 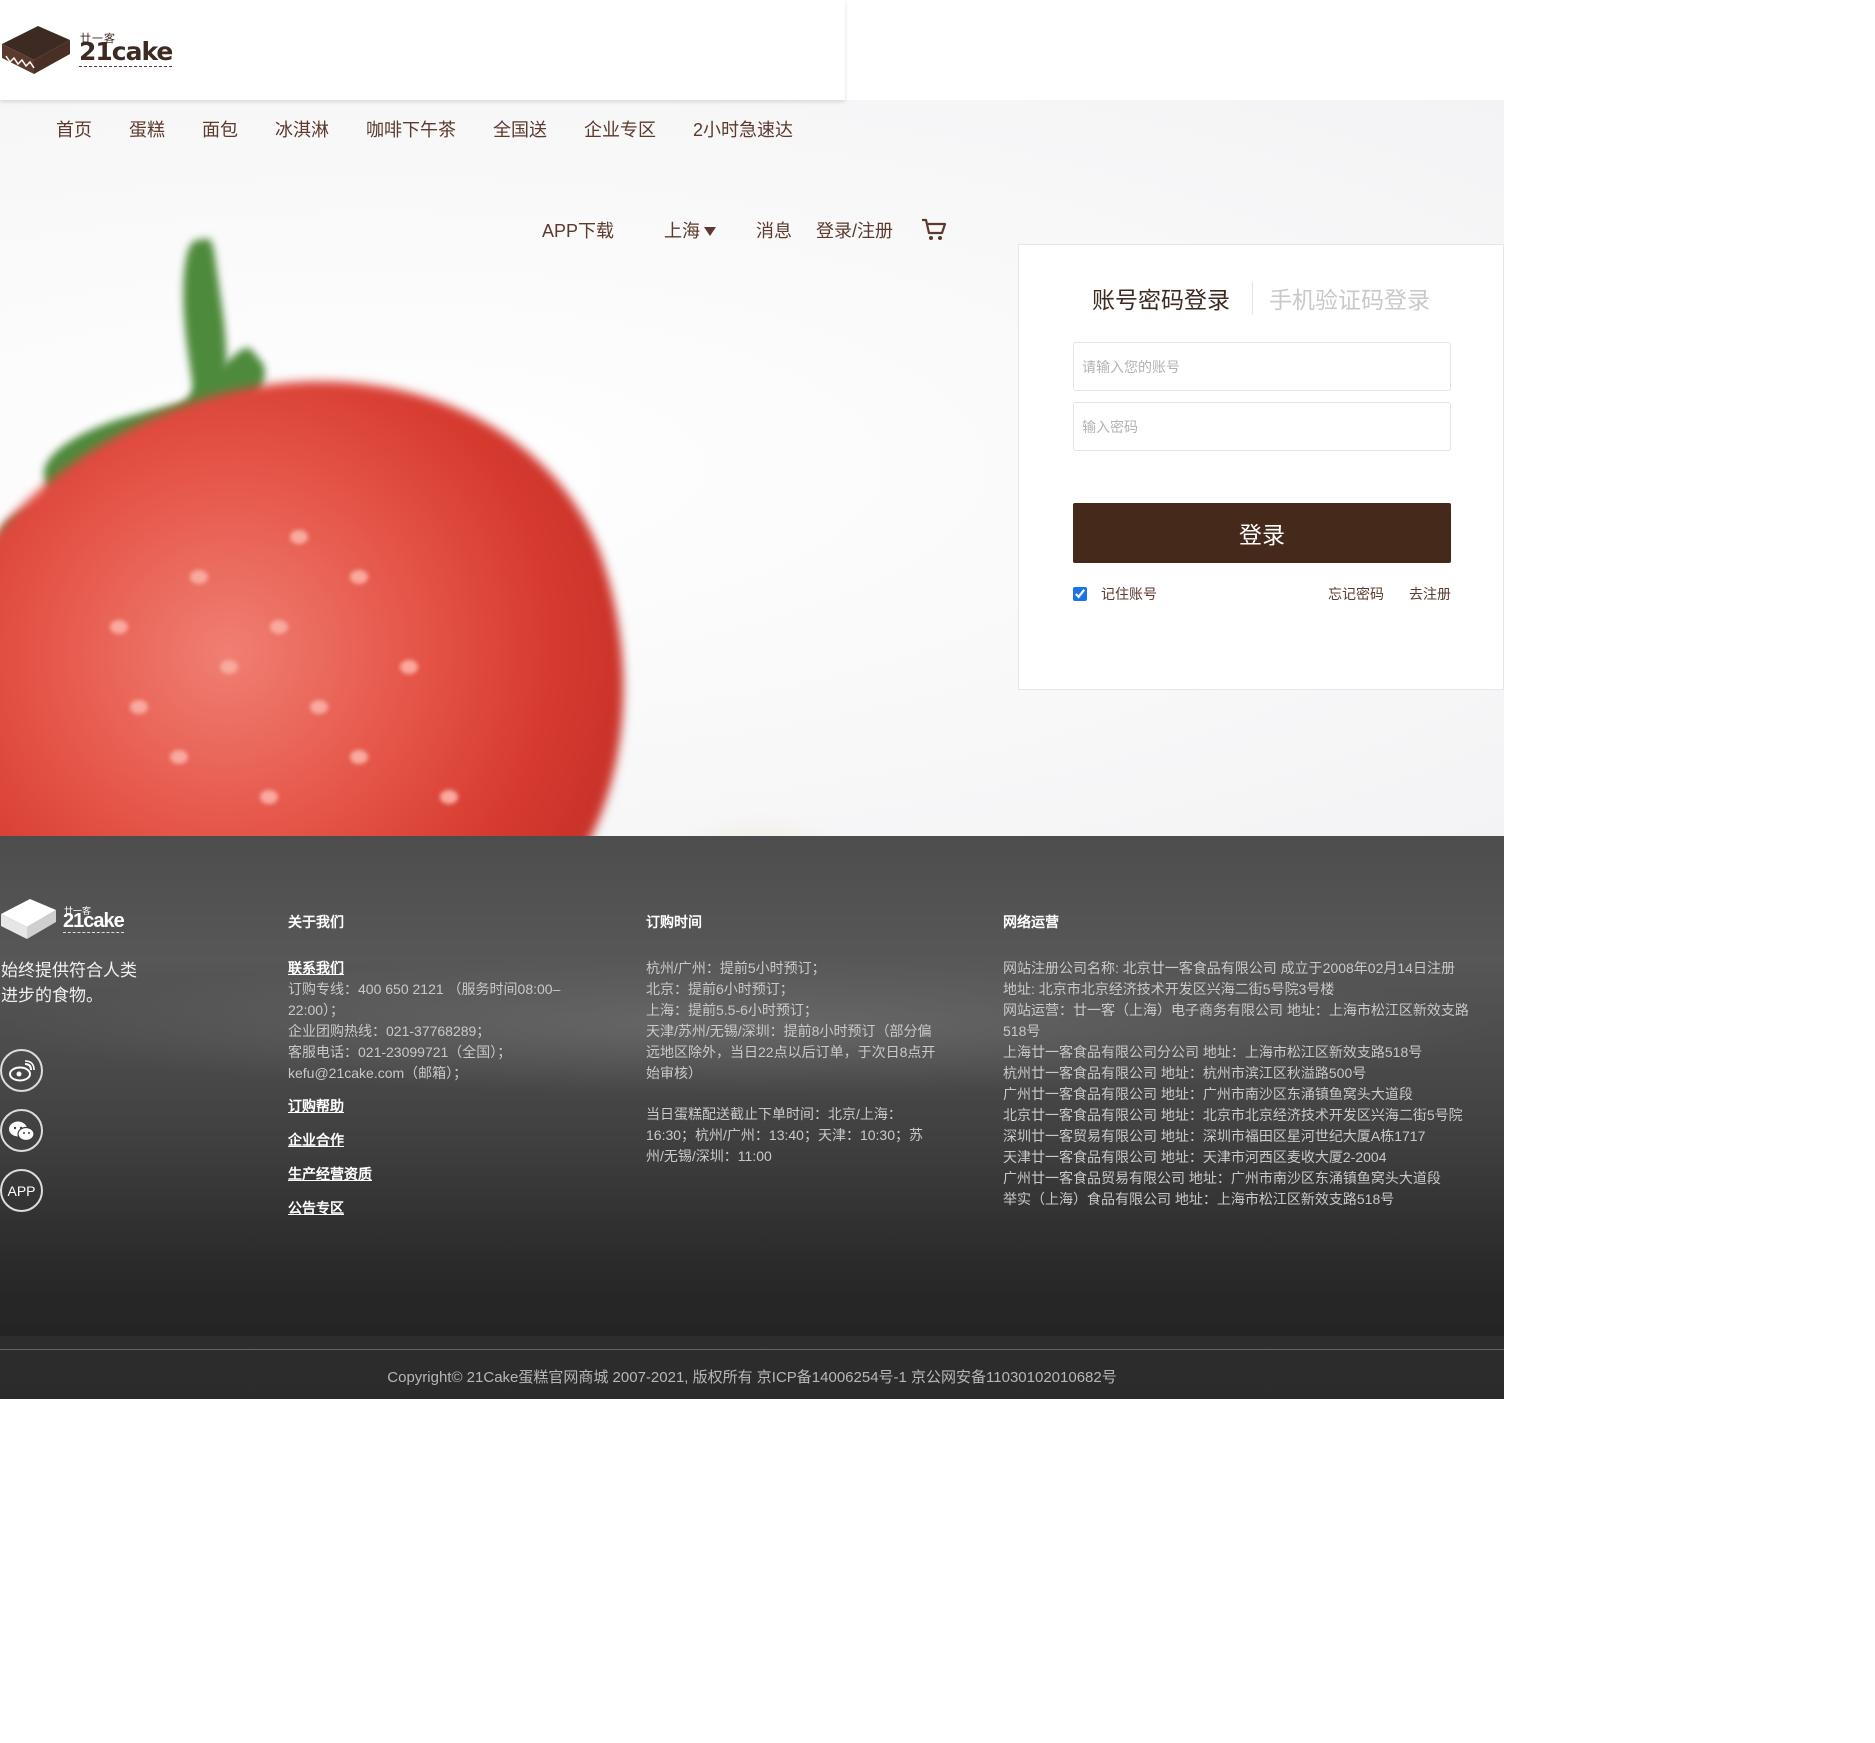 What do you see at coordinates (74, 129) in the screenshot?
I see `nav-home: 首页` at bounding box center [74, 129].